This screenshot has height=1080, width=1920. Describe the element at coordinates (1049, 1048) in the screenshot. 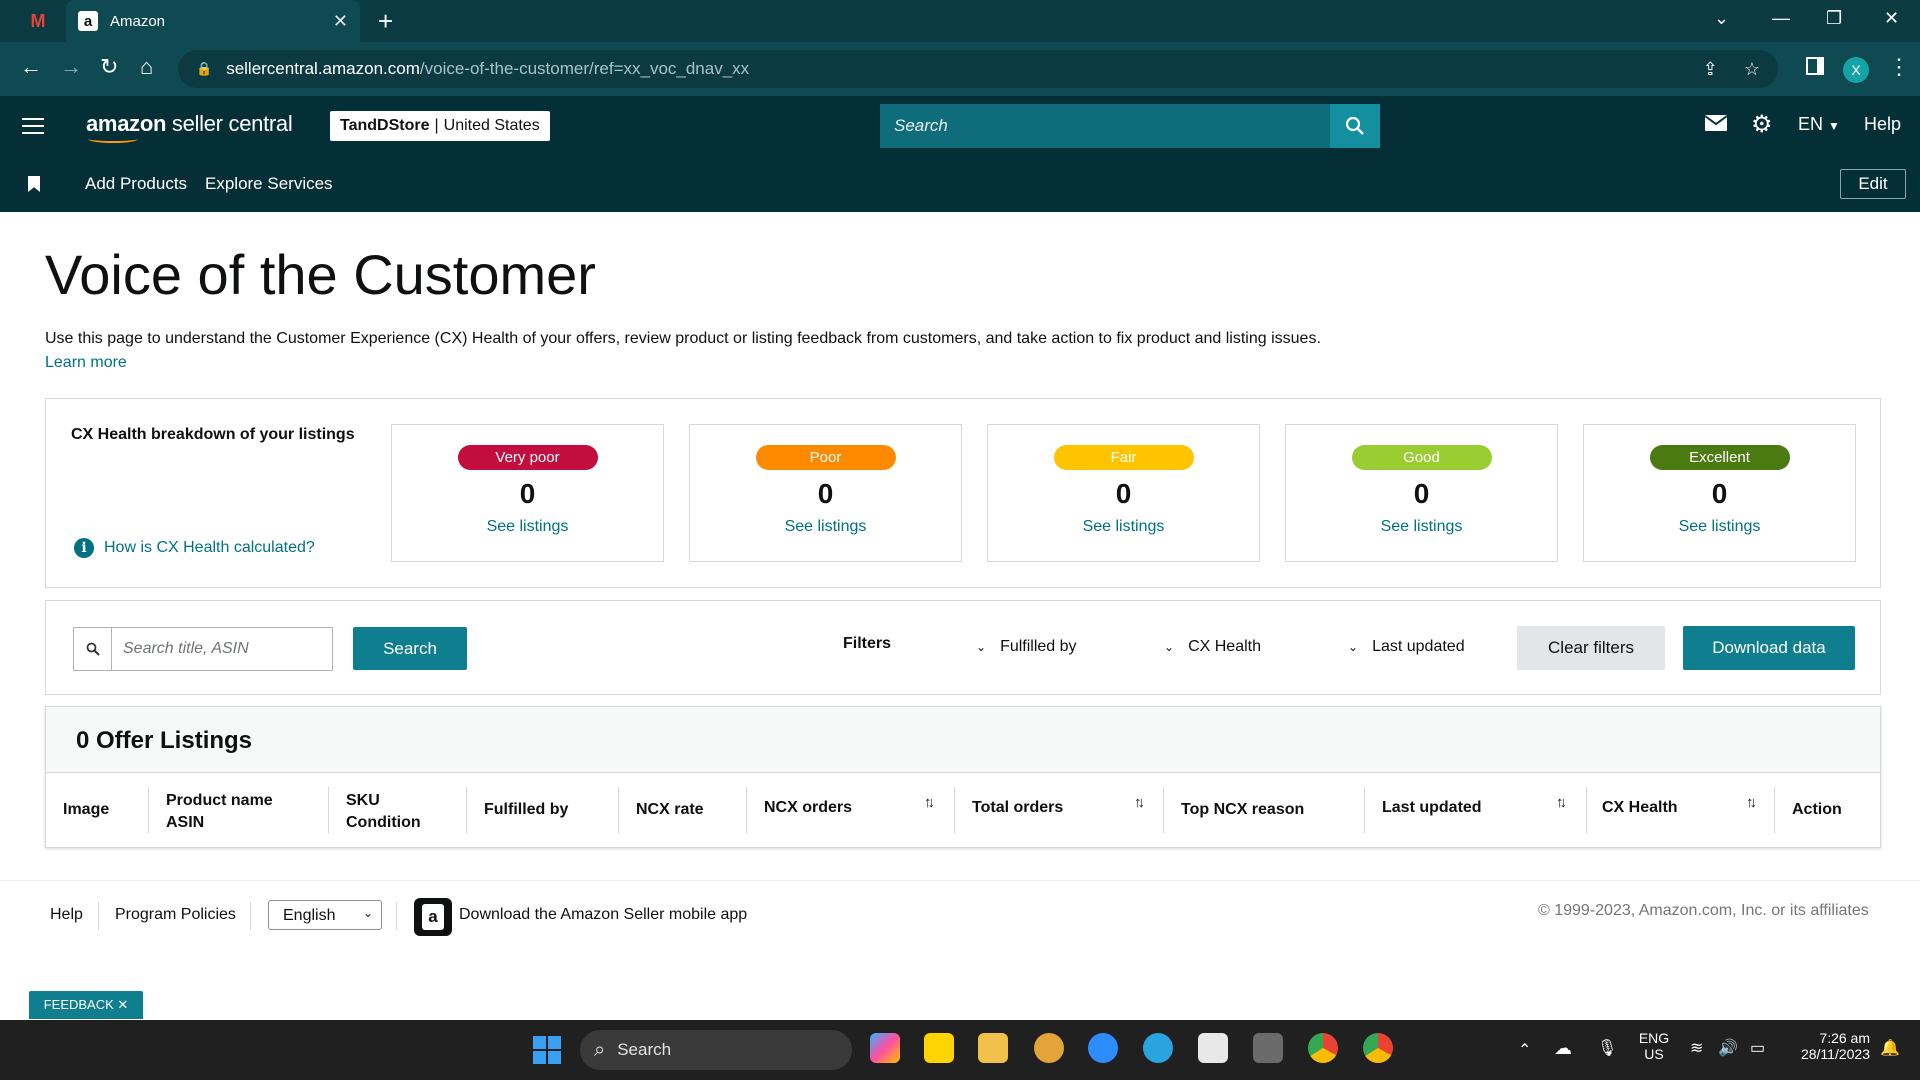

I see `app-icon` at that location.